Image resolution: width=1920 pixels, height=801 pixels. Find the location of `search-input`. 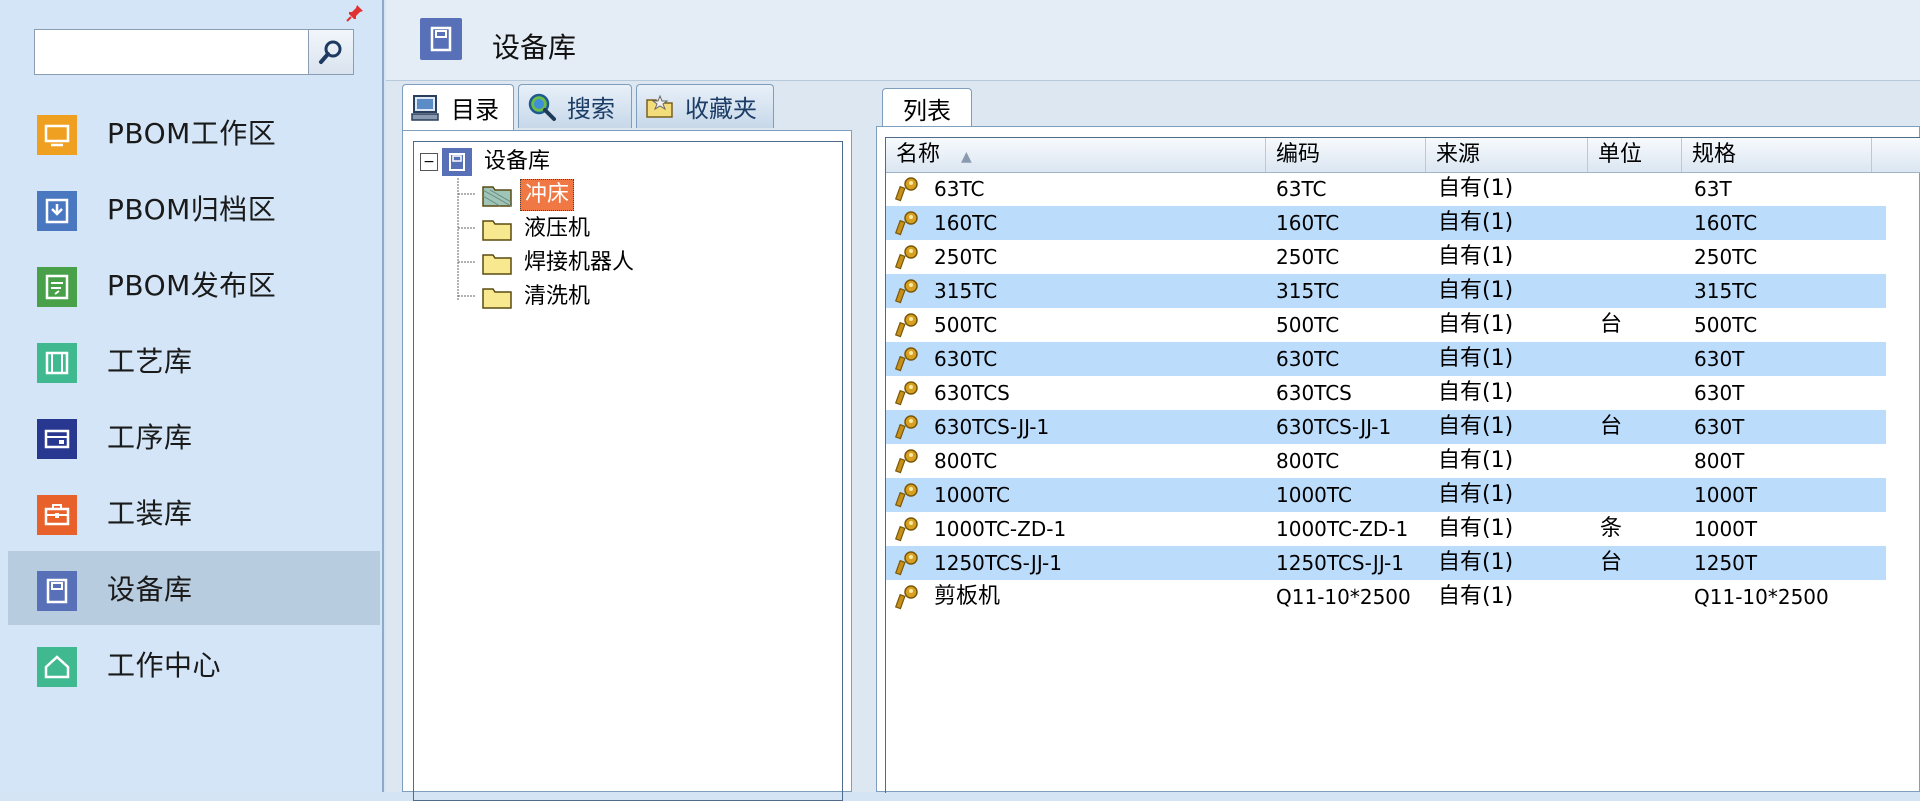

search-input is located at coordinates (172, 52).